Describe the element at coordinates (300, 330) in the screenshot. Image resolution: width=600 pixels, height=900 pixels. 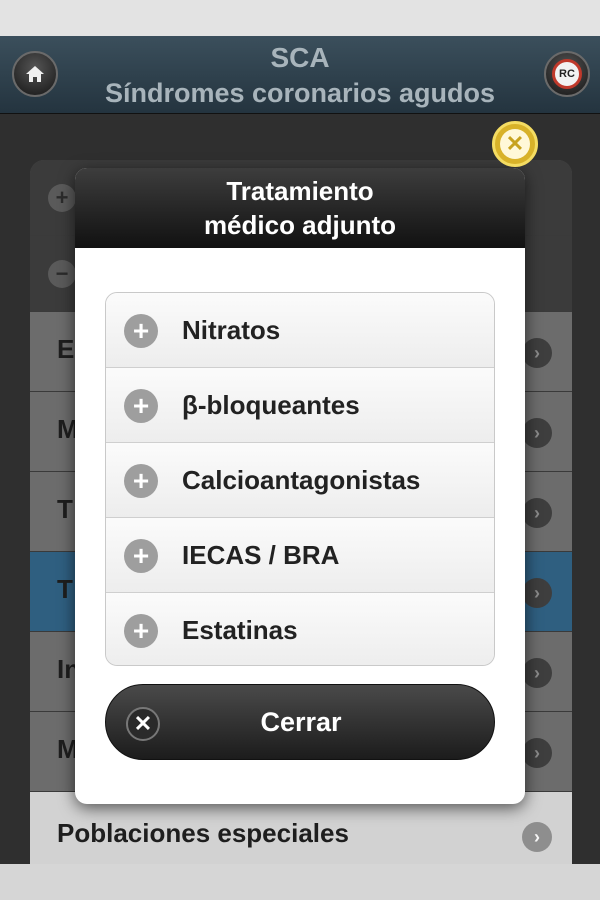
I see `option-nitratos: + Nitratos` at that location.